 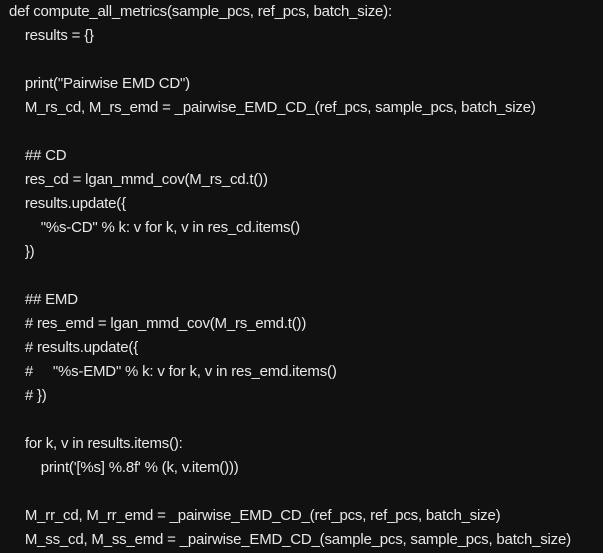 What do you see at coordinates (158, 323) in the screenshot?
I see `code-line: # res_emd = lgan_mmd_cov(M_rs_emd.t())` at bounding box center [158, 323].